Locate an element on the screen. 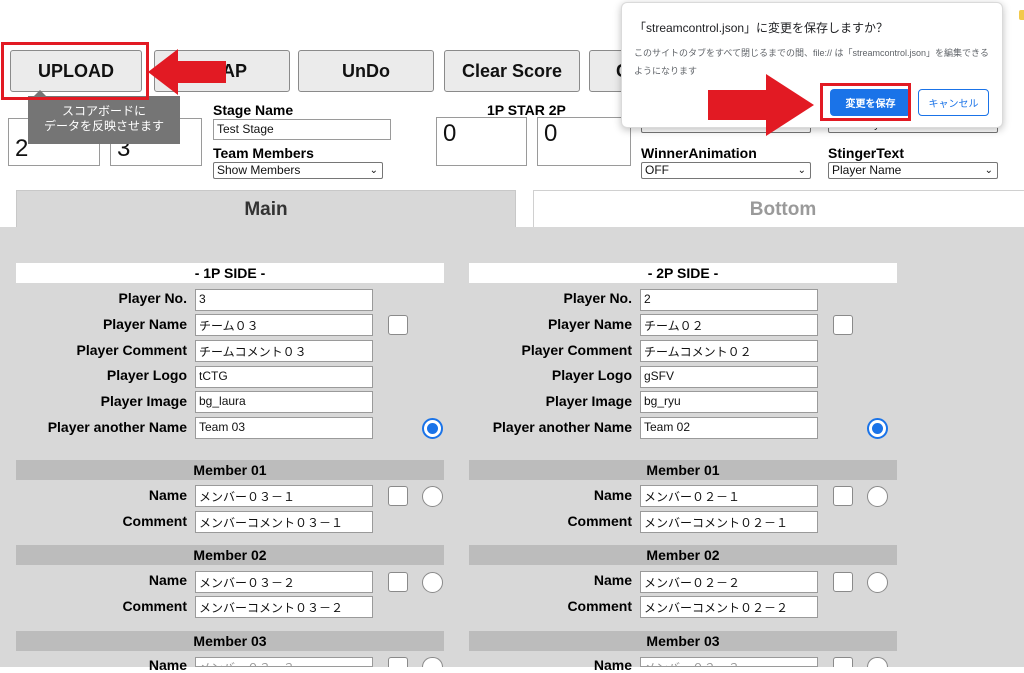 The height and width of the screenshot is (673, 1024). stinger-text-label: StingerText is located at coordinates (866, 153).